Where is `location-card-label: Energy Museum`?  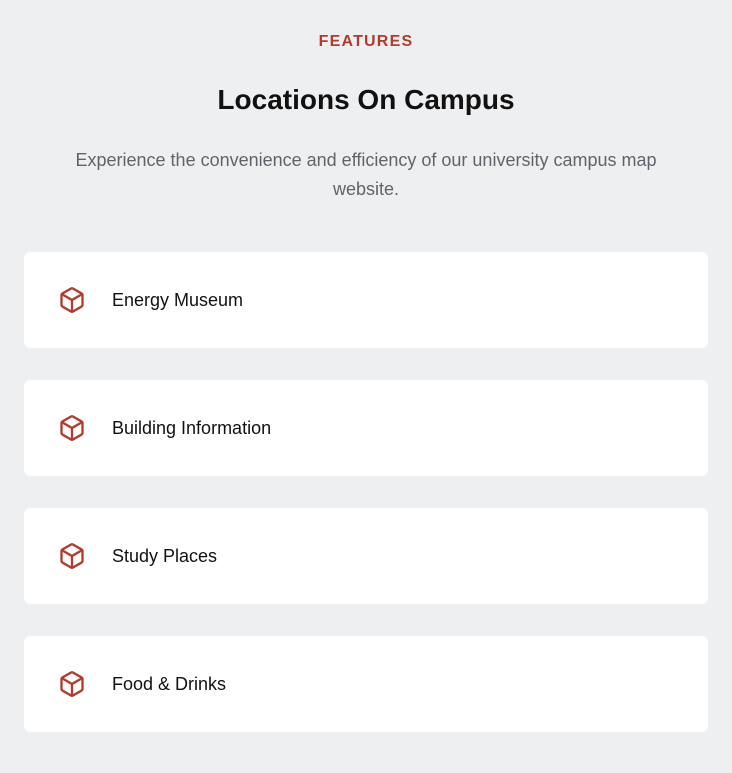 location-card-label: Energy Museum is located at coordinates (178, 300).